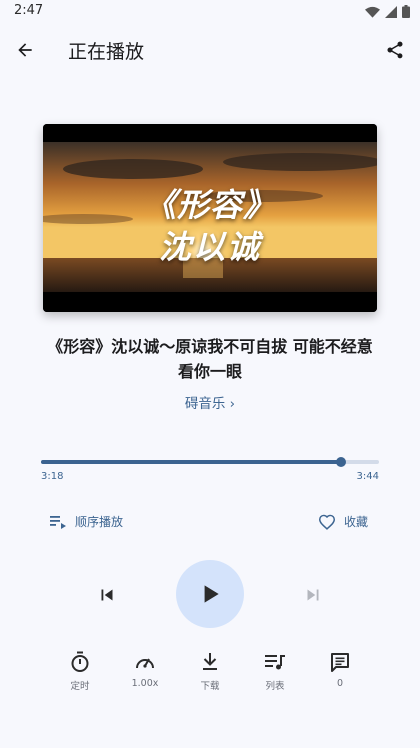  I want to click on back-button, so click(25, 50).